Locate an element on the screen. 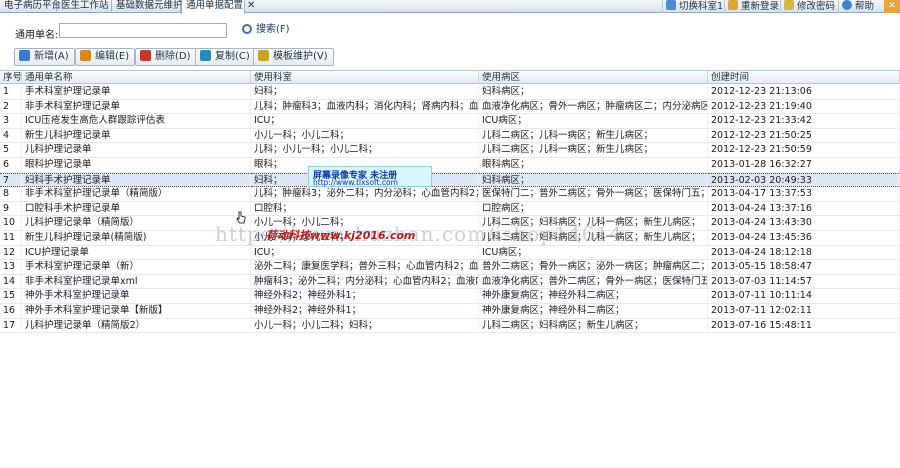 This screenshot has height=468, width=900. cell-ward: 口腔病区； is located at coordinates (593, 208).